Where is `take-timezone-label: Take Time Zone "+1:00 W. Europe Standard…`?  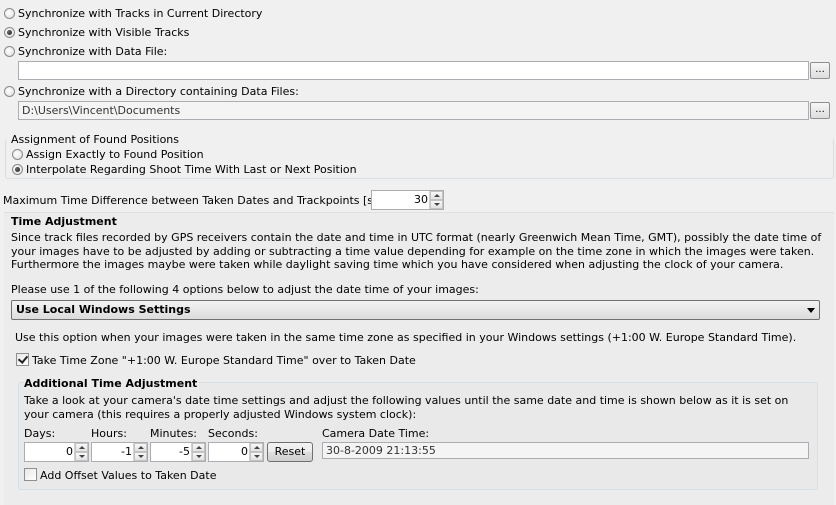 take-timezone-label: Take Time Zone "+1:00 W. Europe Standard… is located at coordinates (224, 360).